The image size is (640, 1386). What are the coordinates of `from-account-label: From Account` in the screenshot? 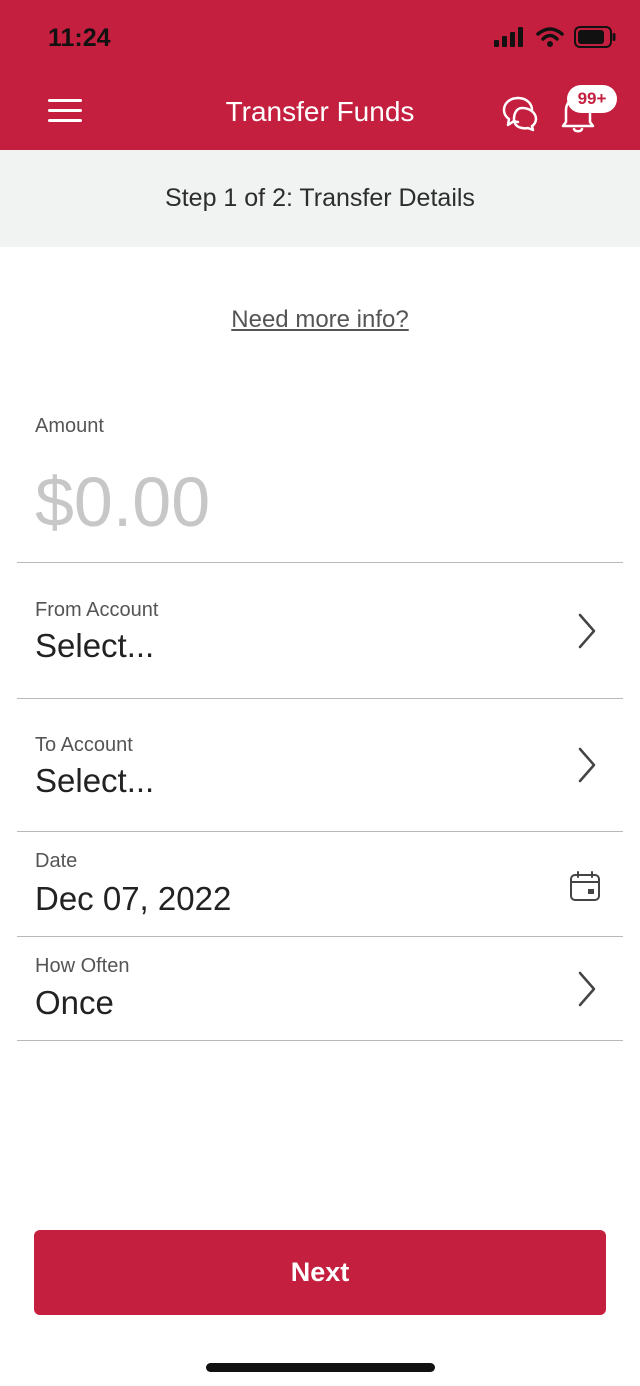 It's located at (97, 610).